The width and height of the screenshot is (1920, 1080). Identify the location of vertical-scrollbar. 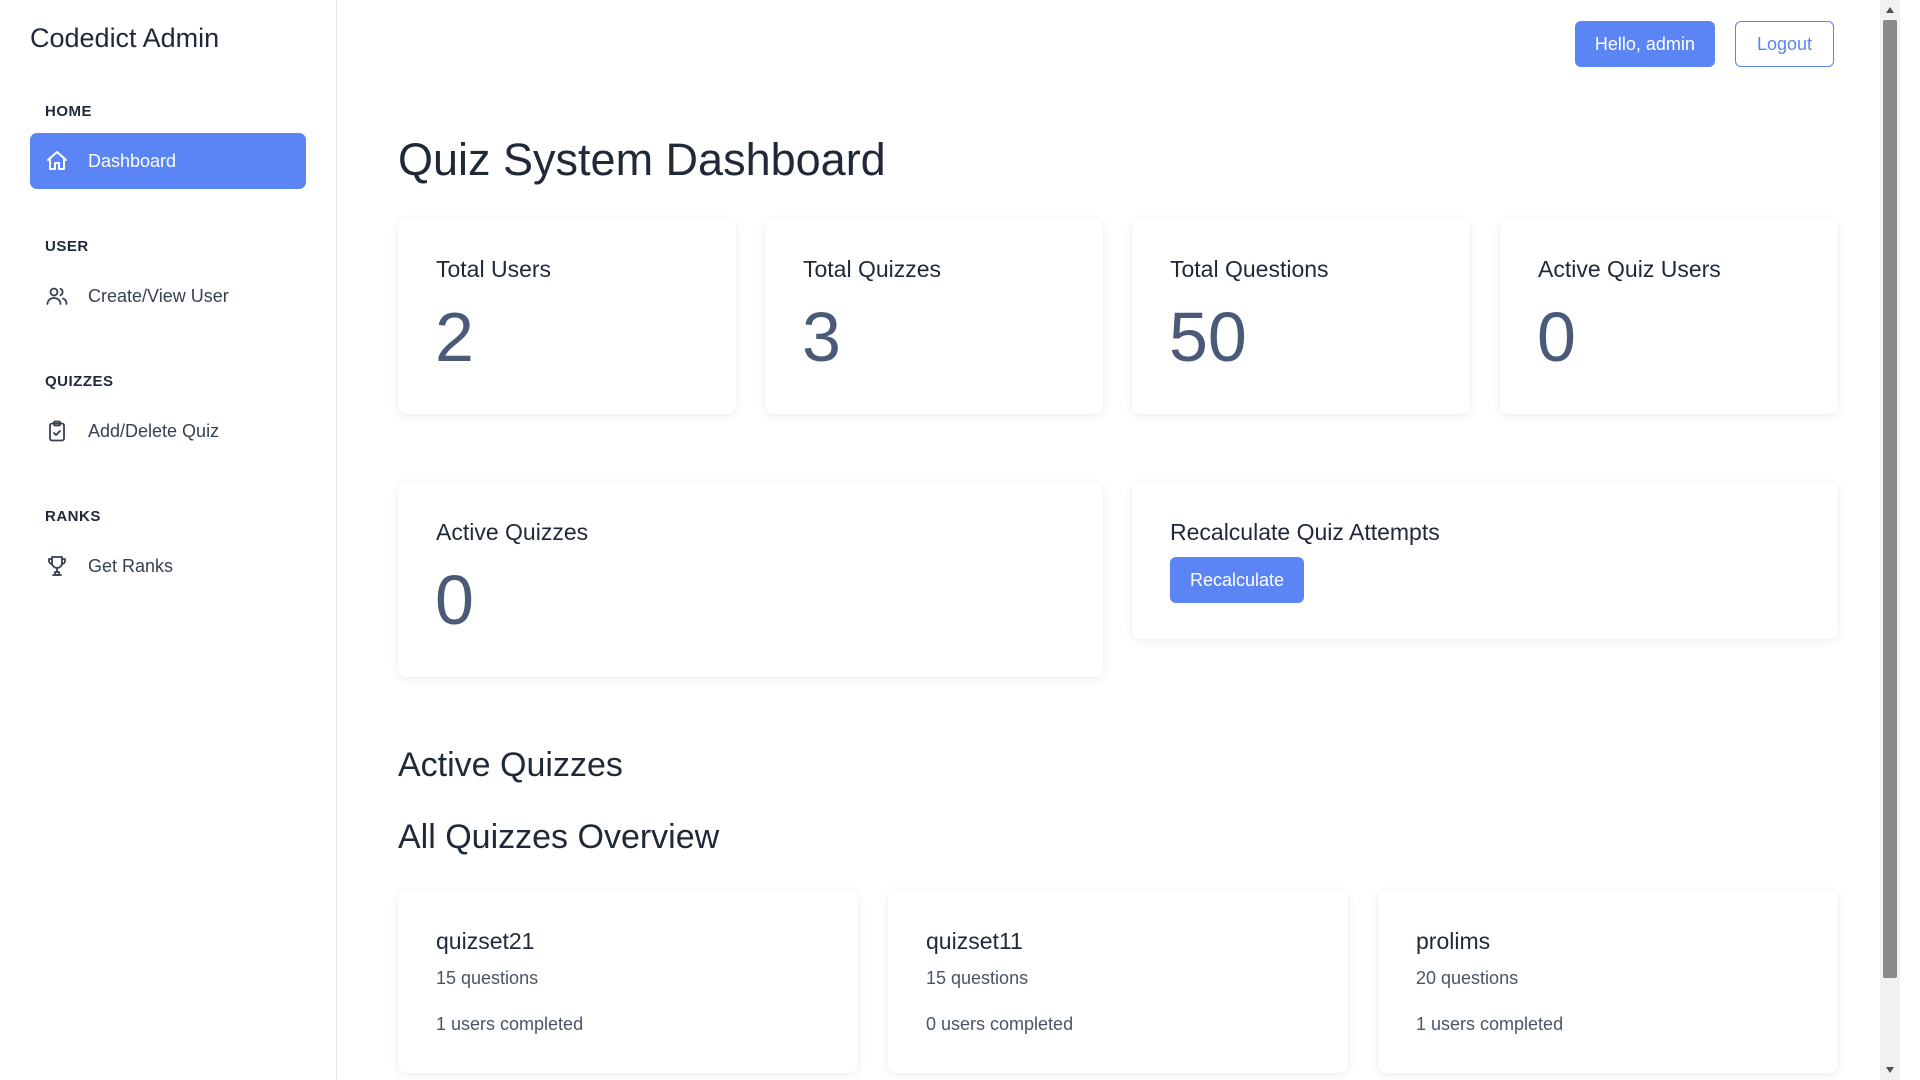
(1890, 540).